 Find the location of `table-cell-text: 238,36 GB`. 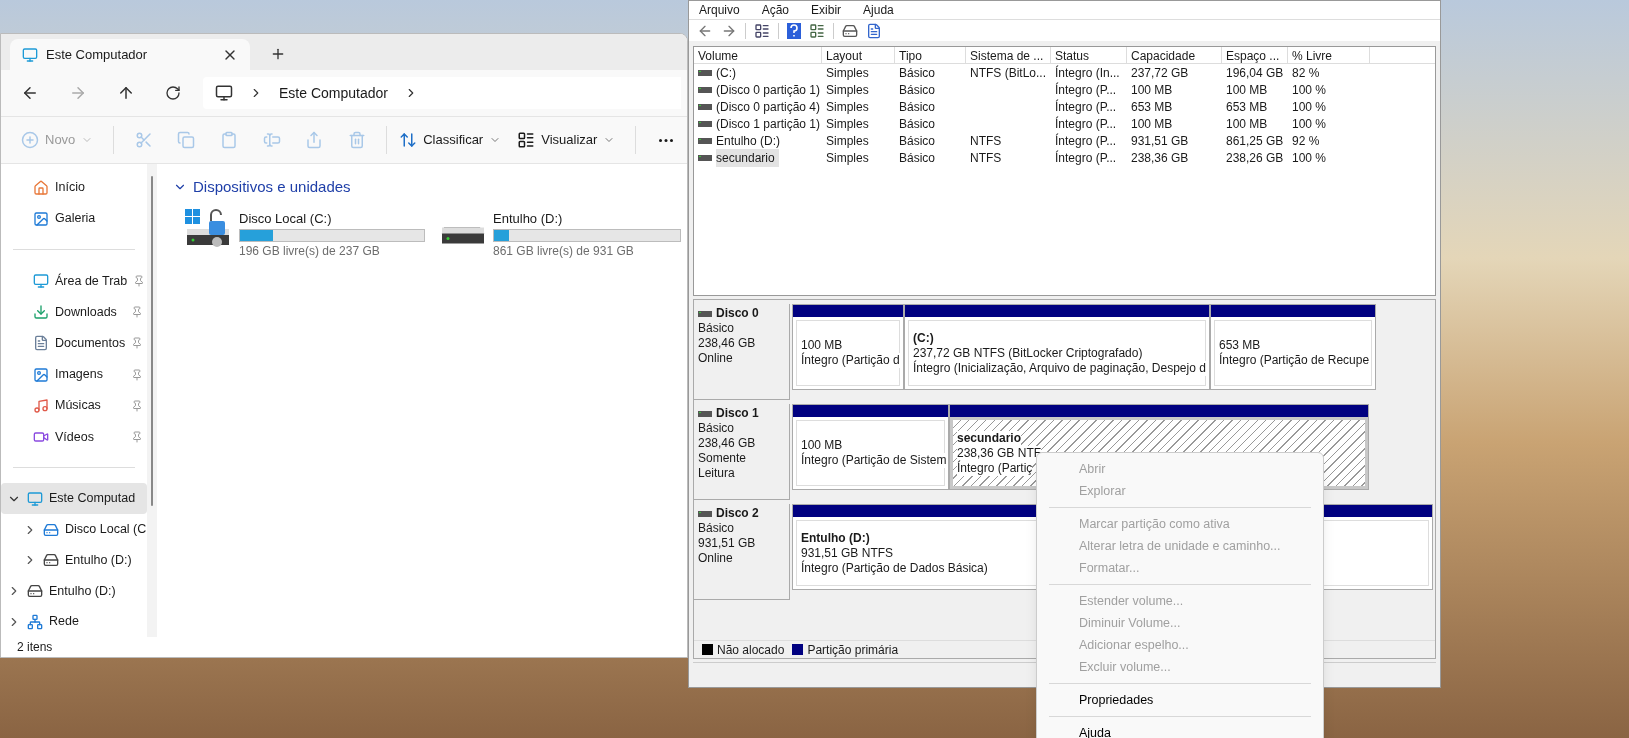

table-cell-text: 238,36 GB is located at coordinates (1160, 158).